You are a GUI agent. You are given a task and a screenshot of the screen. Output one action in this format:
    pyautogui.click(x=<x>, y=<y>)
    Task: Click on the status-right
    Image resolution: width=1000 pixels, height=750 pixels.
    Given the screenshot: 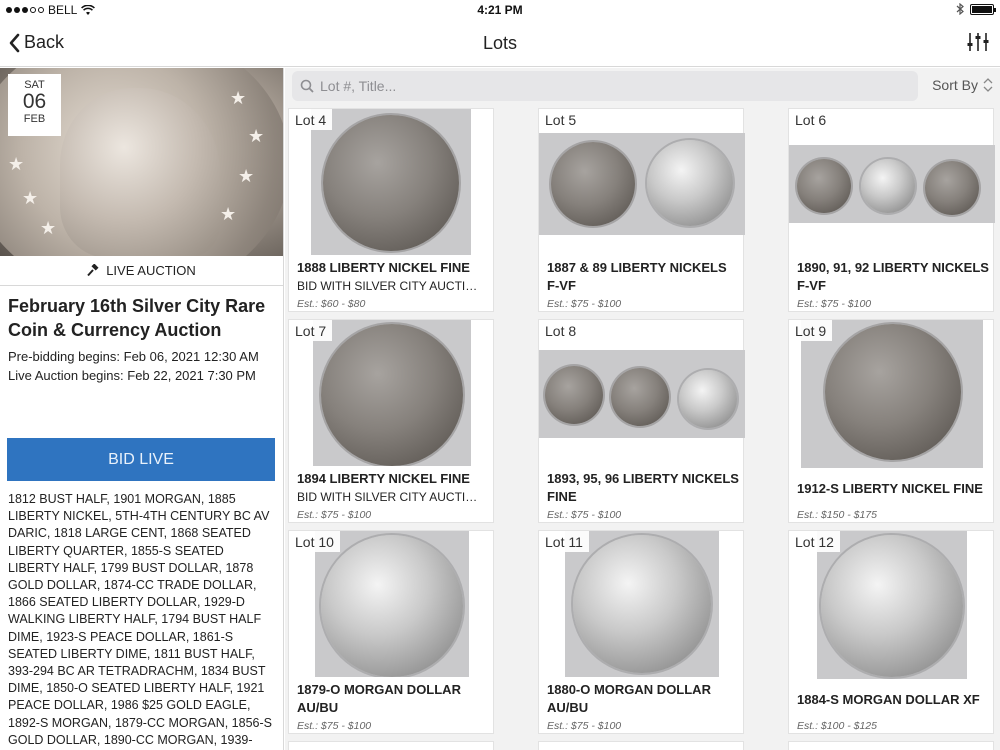 What is the action you would take?
    pyautogui.click(x=976, y=9)
    